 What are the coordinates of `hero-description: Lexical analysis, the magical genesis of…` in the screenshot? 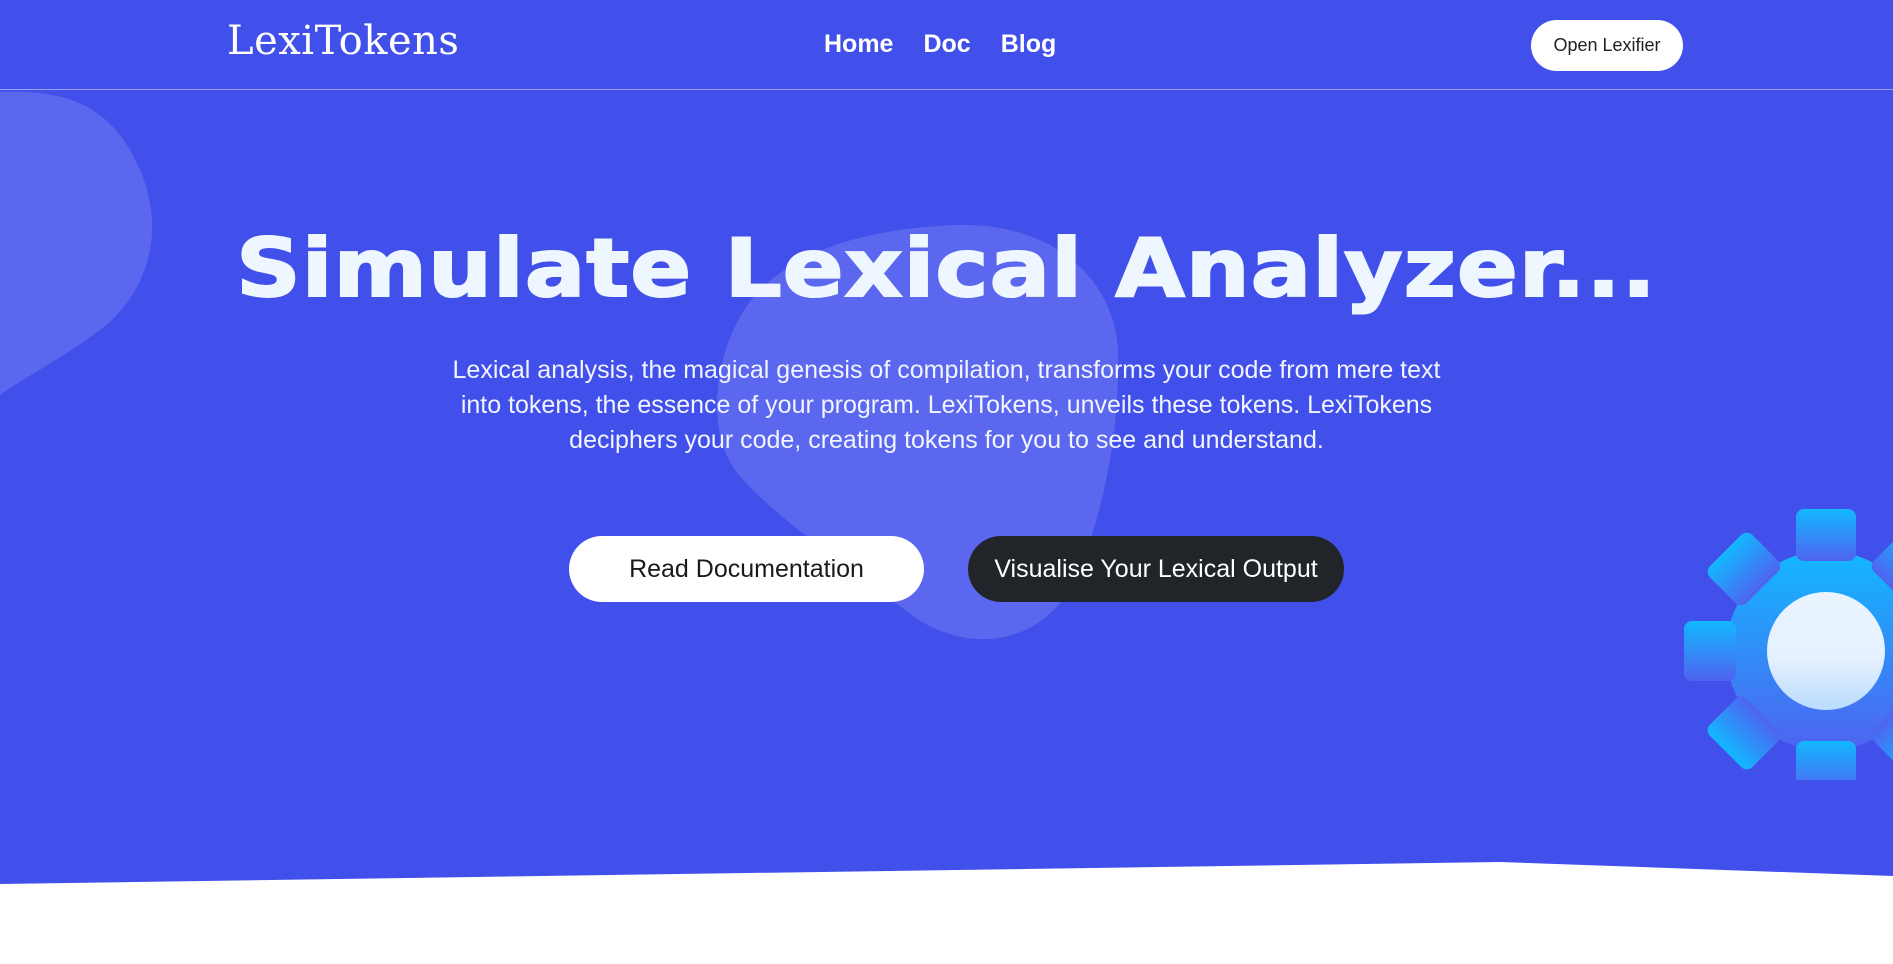 It's located at (946, 405).